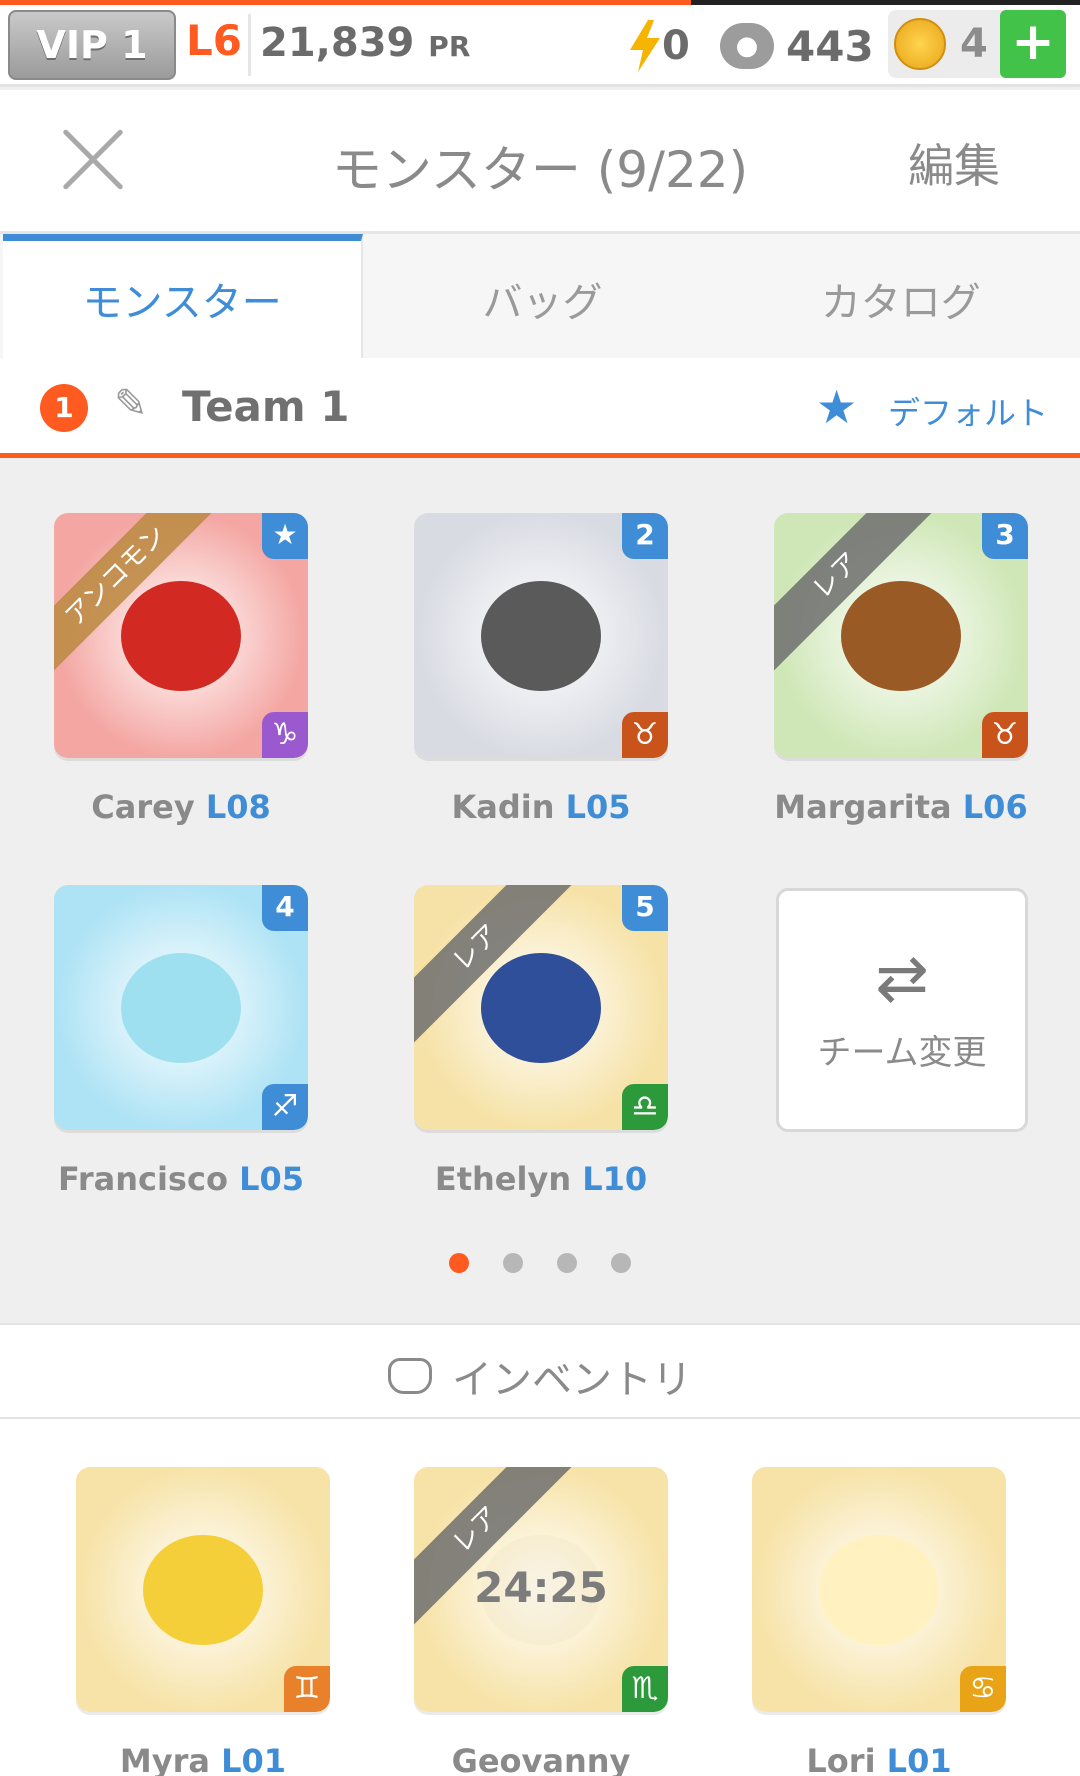 This screenshot has width=1080, height=1776. I want to click on monster-label: Kadin L05, so click(541, 807).